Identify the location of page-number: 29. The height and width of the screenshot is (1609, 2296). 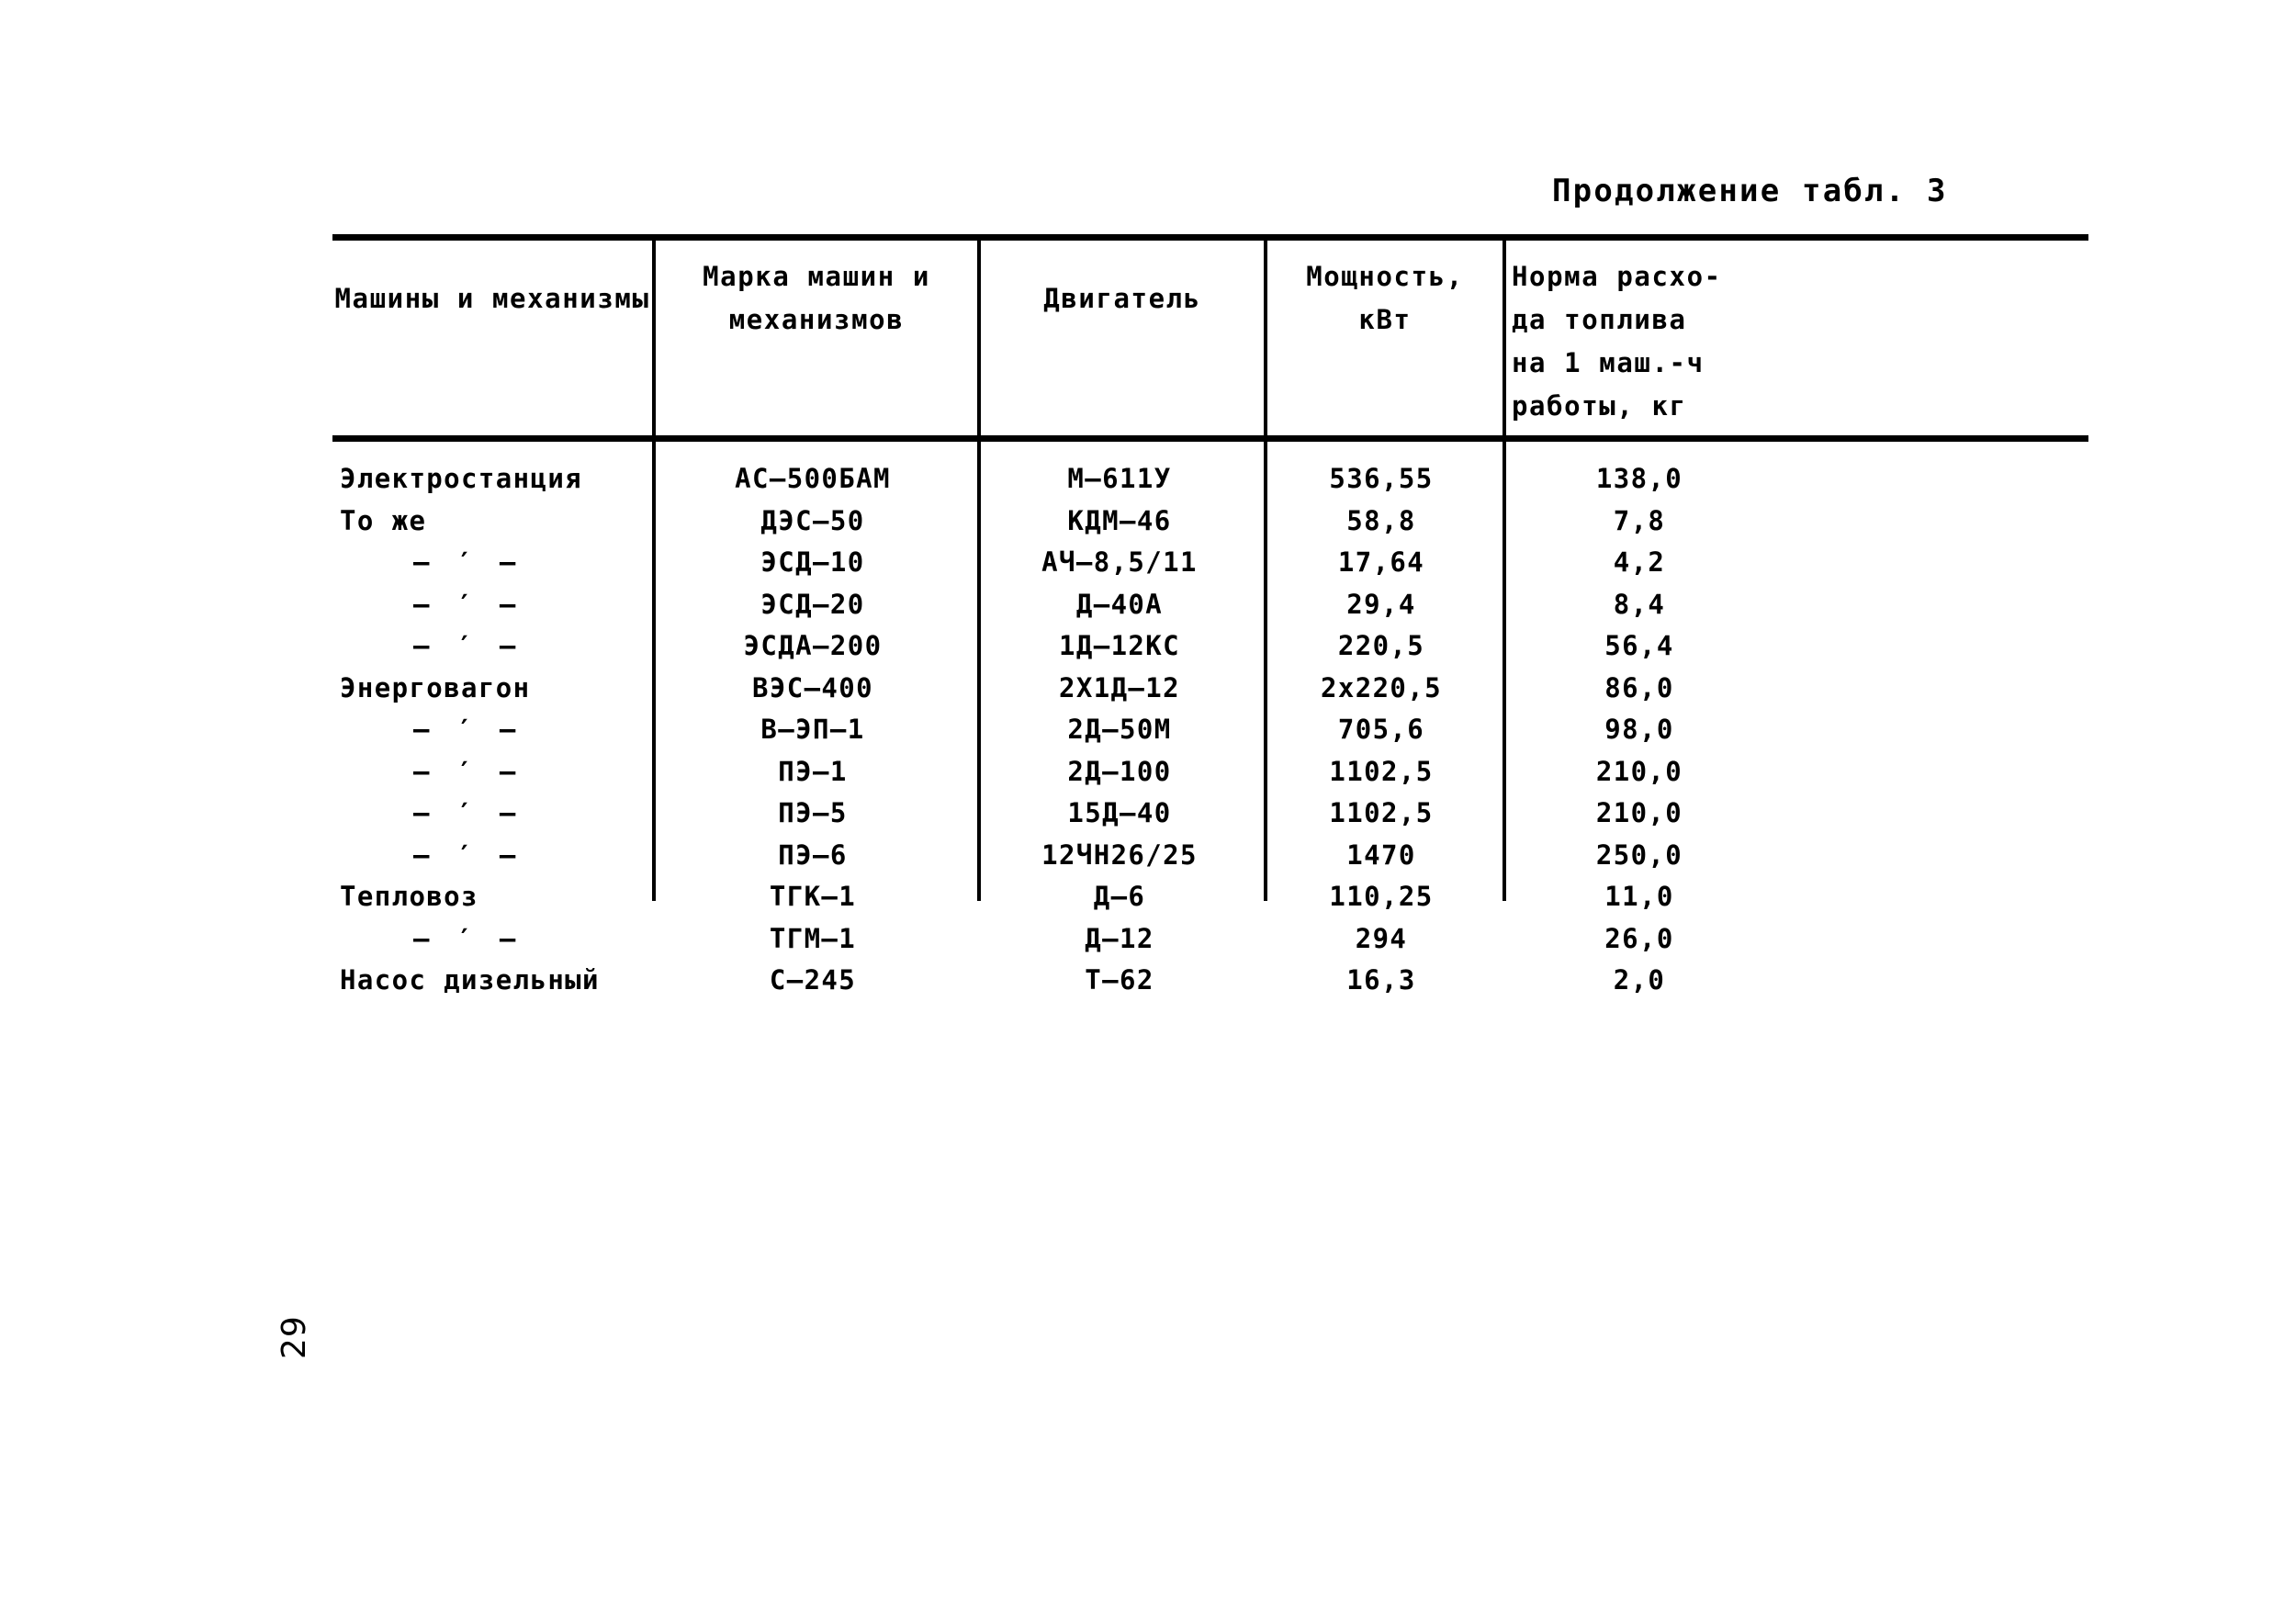
(294, 1337).